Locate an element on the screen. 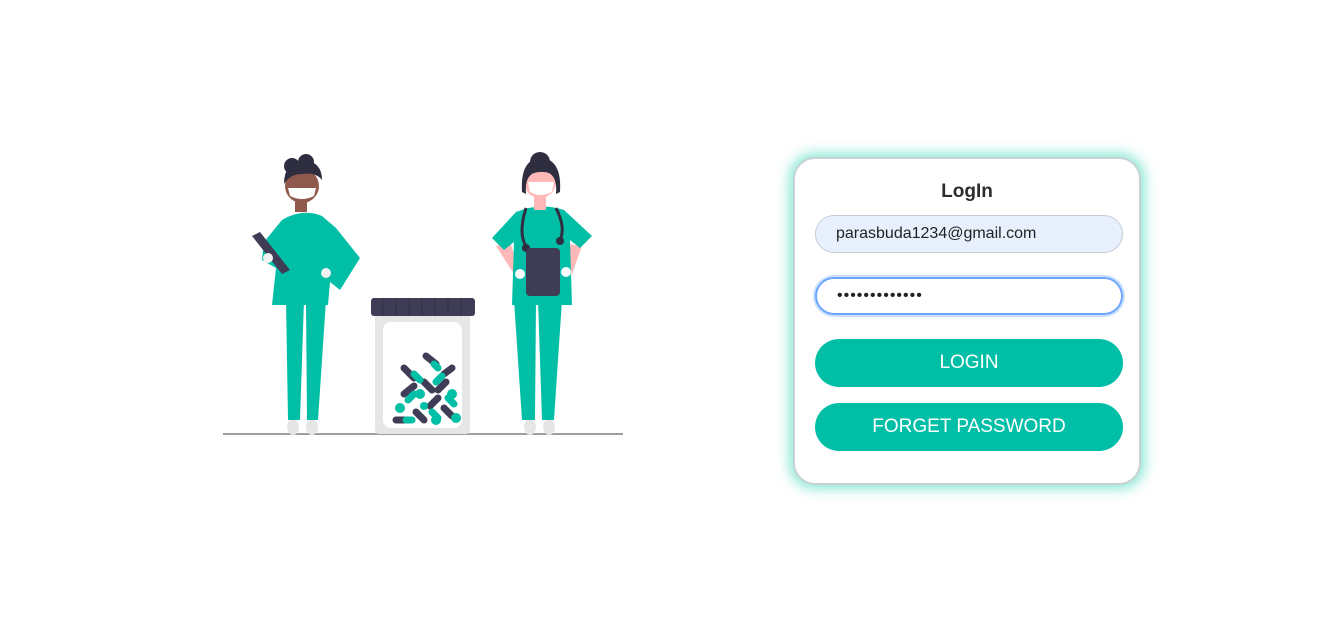 Image resolution: width=1340 pixels, height=617 pixels. email-input is located at coordinates (969, 234).